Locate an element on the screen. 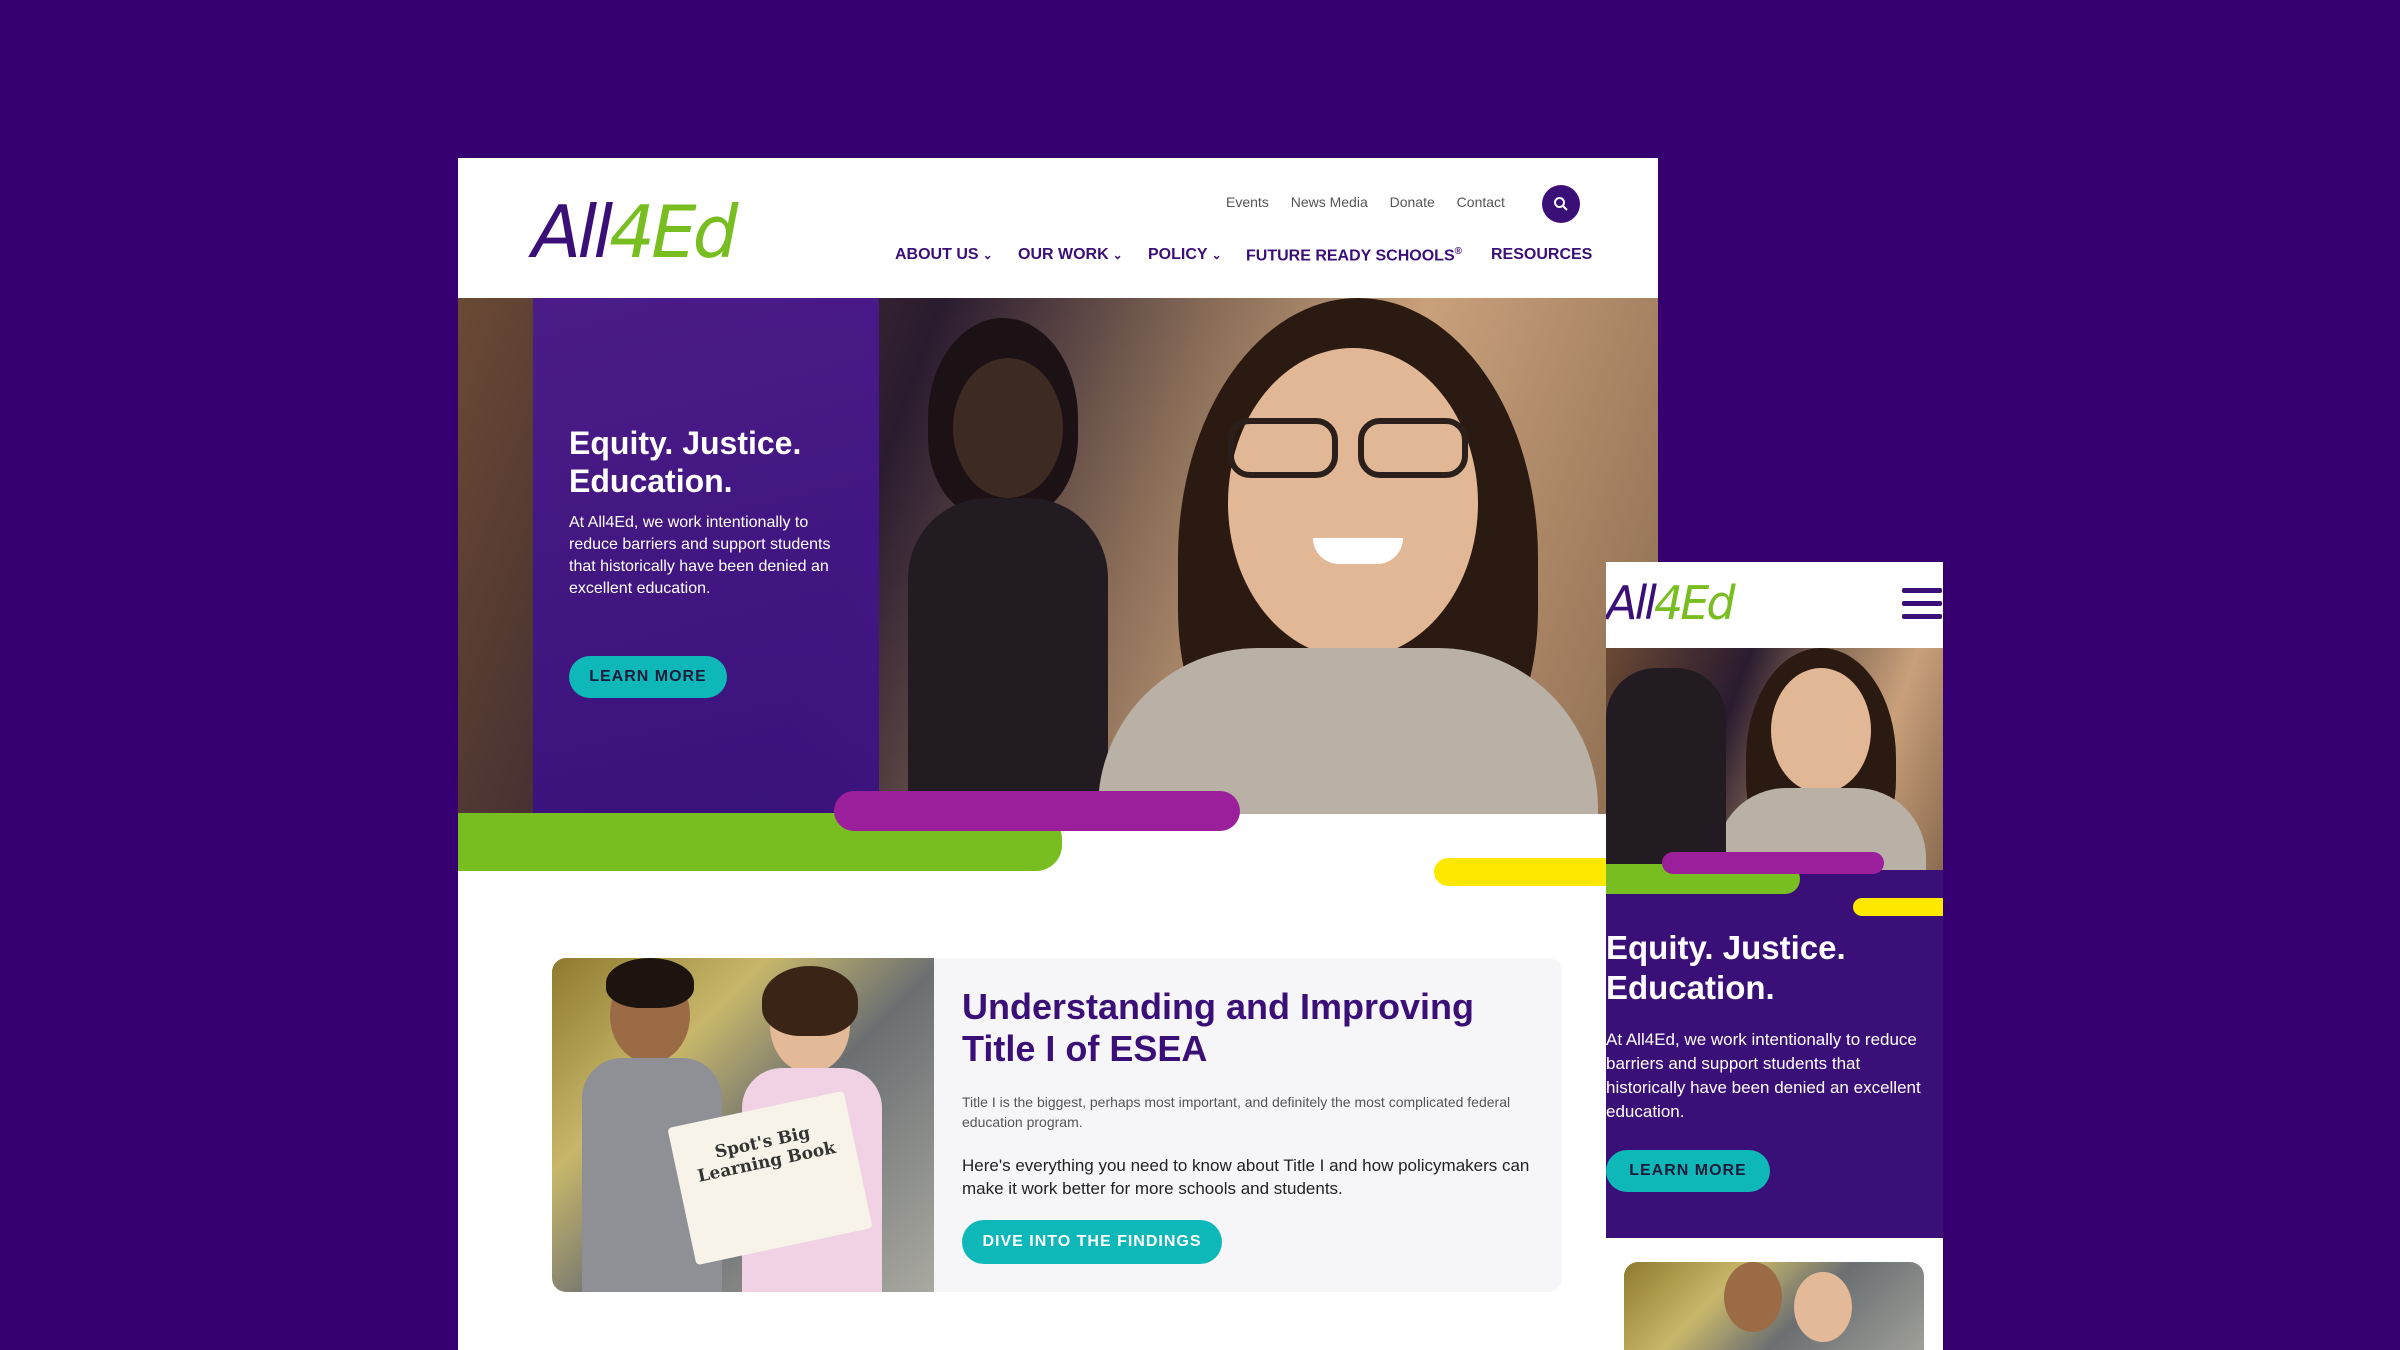 This screenshot has width=2400, height=1350. nav-resources: RESOURCES is located at coordinates (1541, 255).